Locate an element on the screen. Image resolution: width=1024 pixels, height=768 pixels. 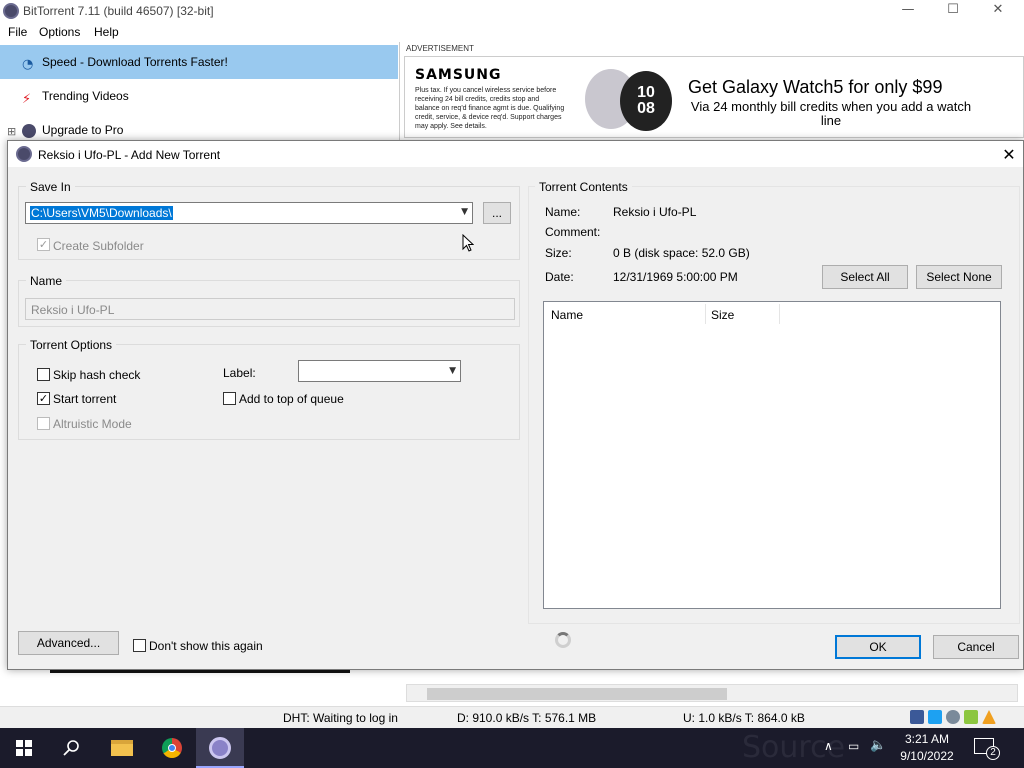
ad-label: ADVERTISEMENT is located at coordinates (440, 48).